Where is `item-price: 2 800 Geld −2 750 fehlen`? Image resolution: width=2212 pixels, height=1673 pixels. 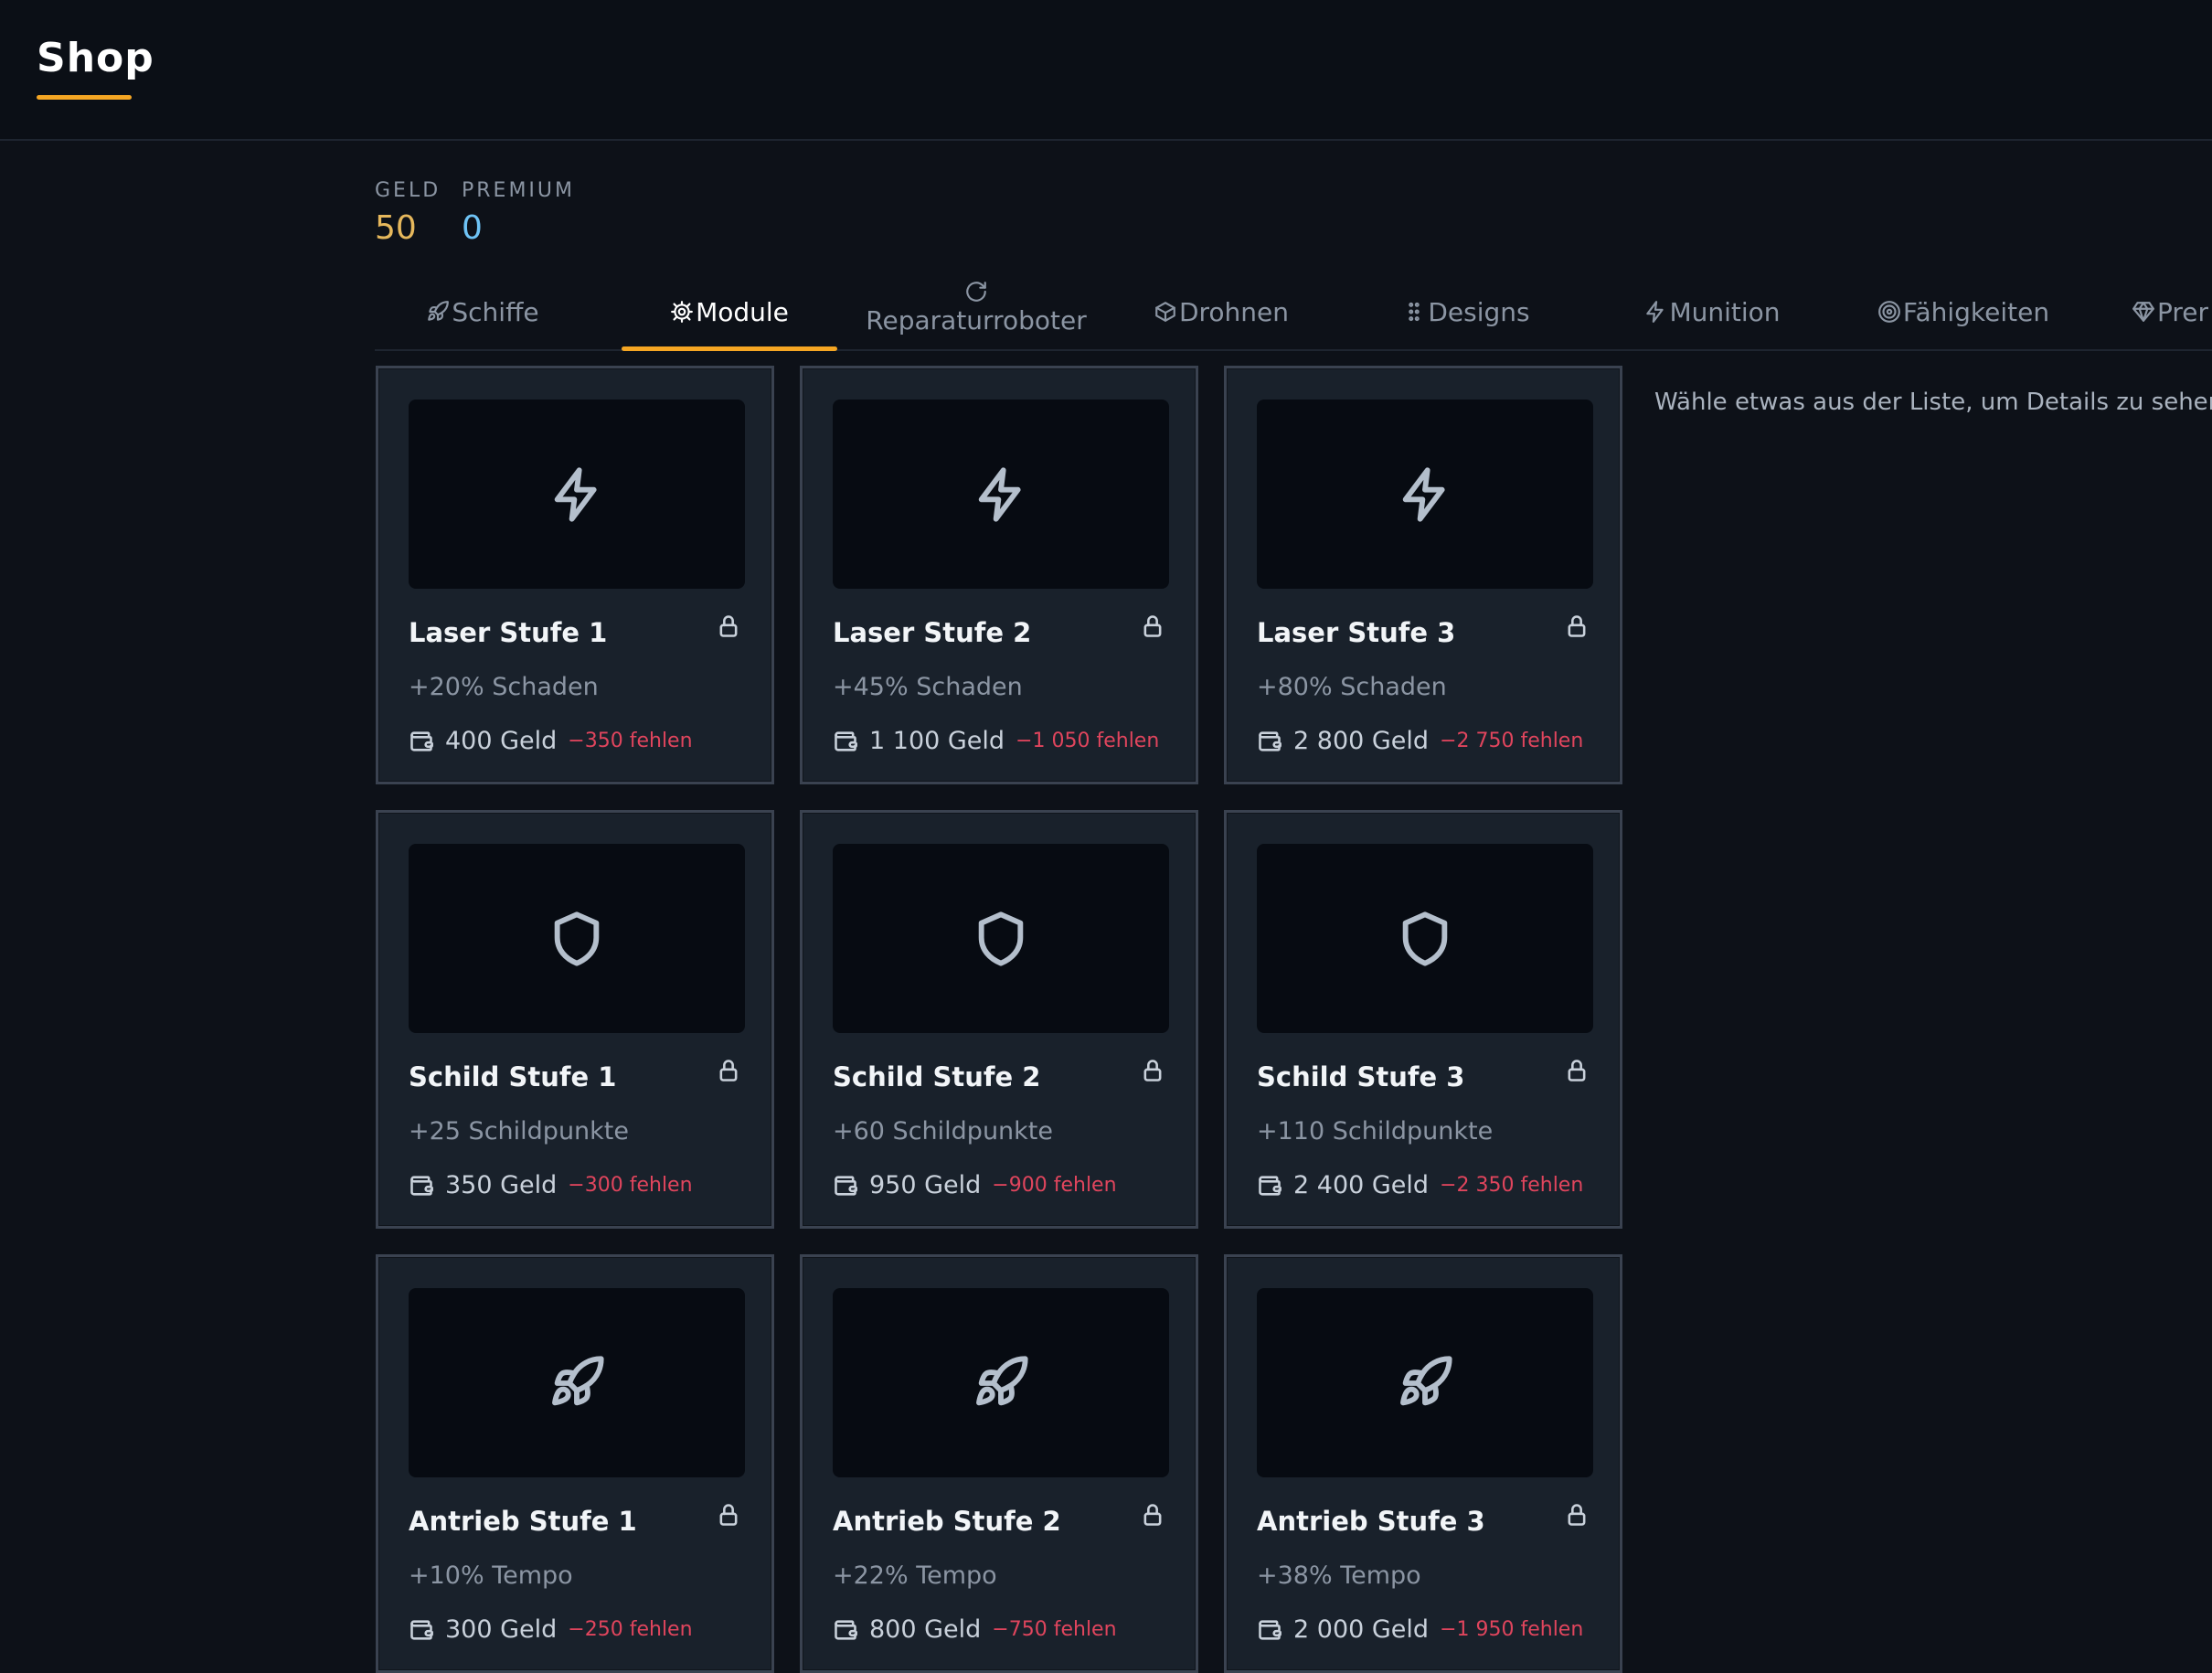 item-price: 2 800 Geld −2 750 fehlen is located at coordinates (1420, 741).